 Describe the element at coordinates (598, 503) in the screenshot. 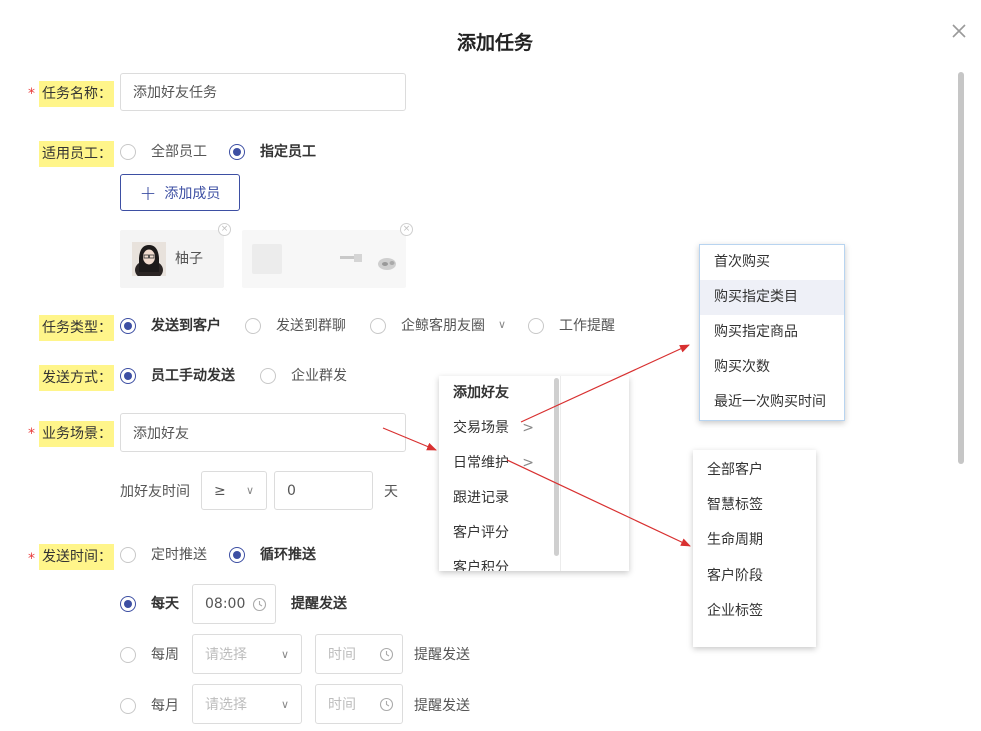

I see `arrow-daily-to-submenu` at that location.